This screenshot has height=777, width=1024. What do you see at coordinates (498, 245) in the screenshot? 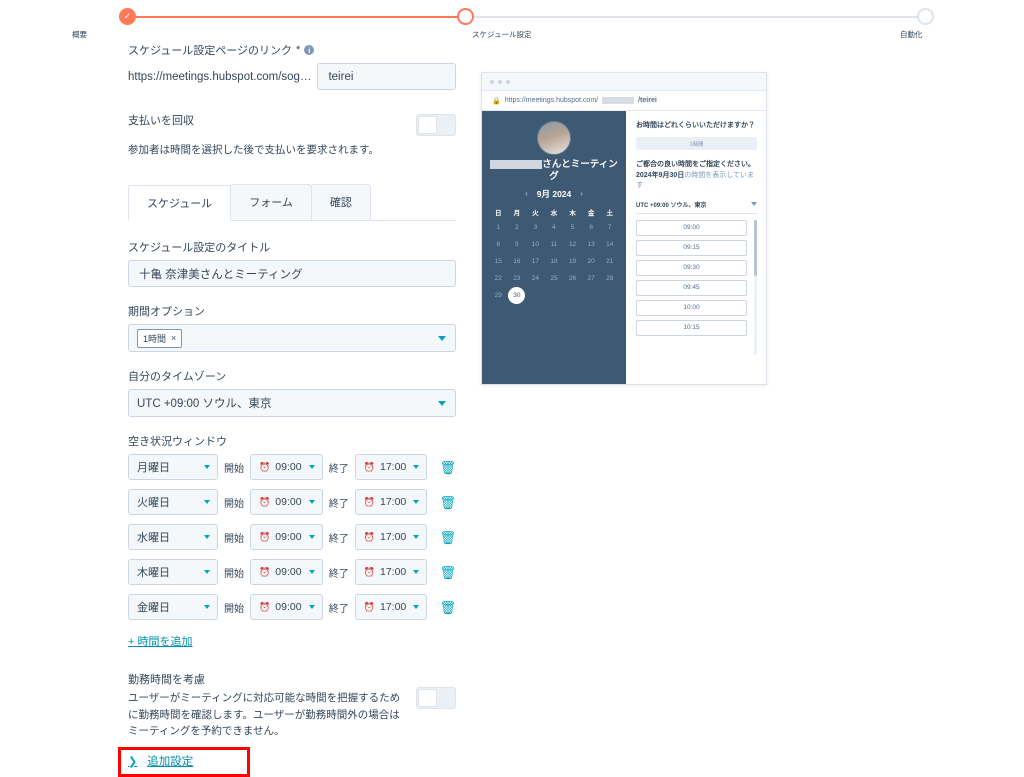
I see `calendar-day: 8` at bounding box center [498, 245].